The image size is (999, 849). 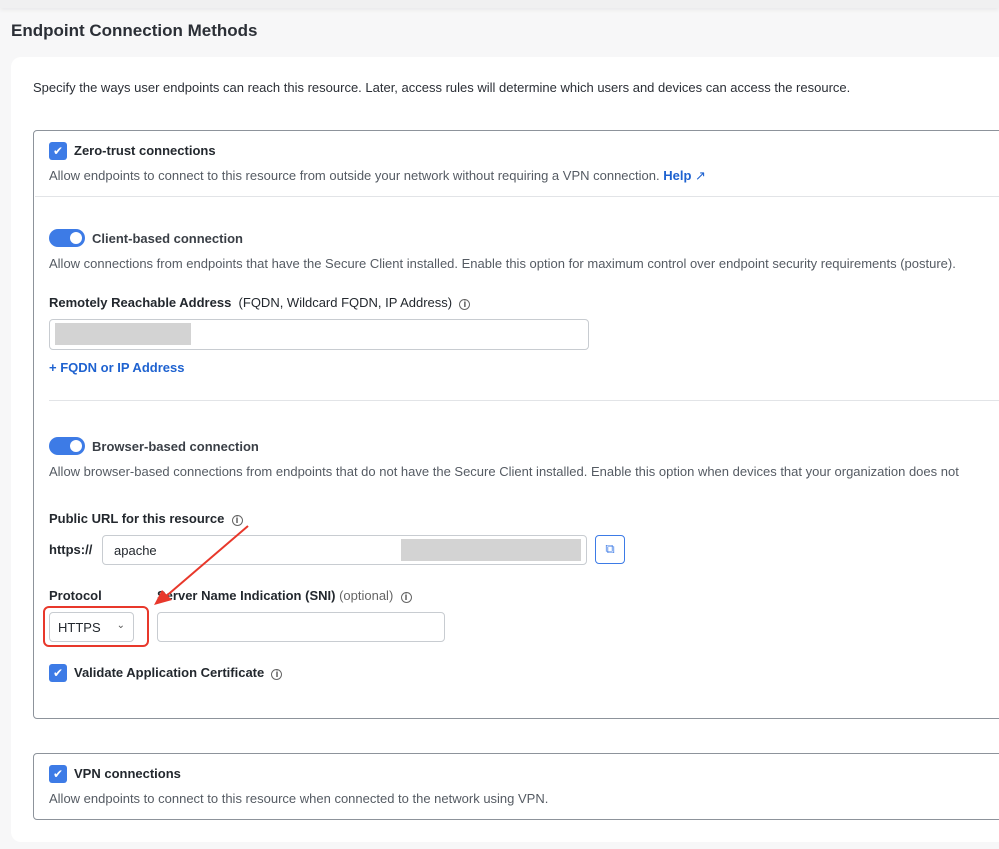 I want to click on external-link-icon: ↗, so click(x=700, y=175).